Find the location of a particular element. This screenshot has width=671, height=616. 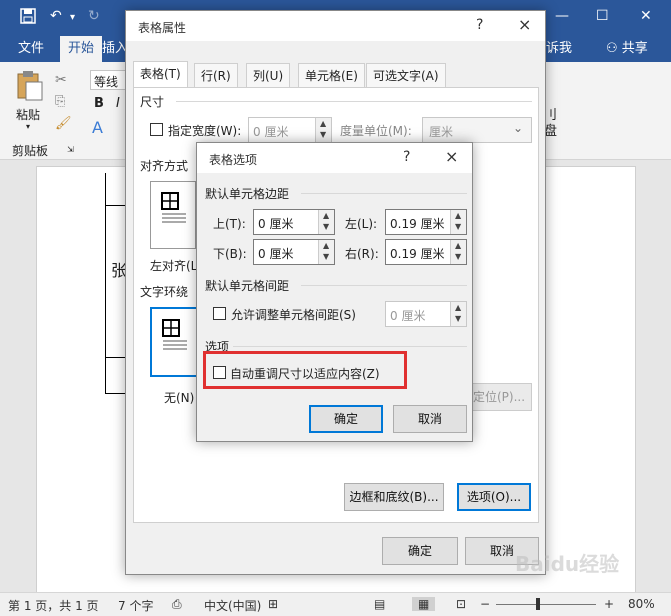

bottom-margin-value: 0 厘米 is located at coordinates (276, 254).